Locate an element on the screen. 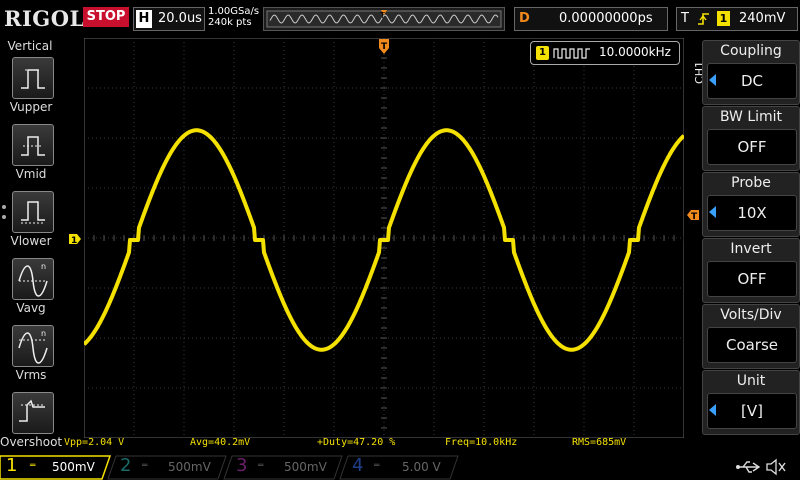 The height and width of the screenshot is (480, 800). ch1-offset-marker: 1 is located at coordinates (75, 239).